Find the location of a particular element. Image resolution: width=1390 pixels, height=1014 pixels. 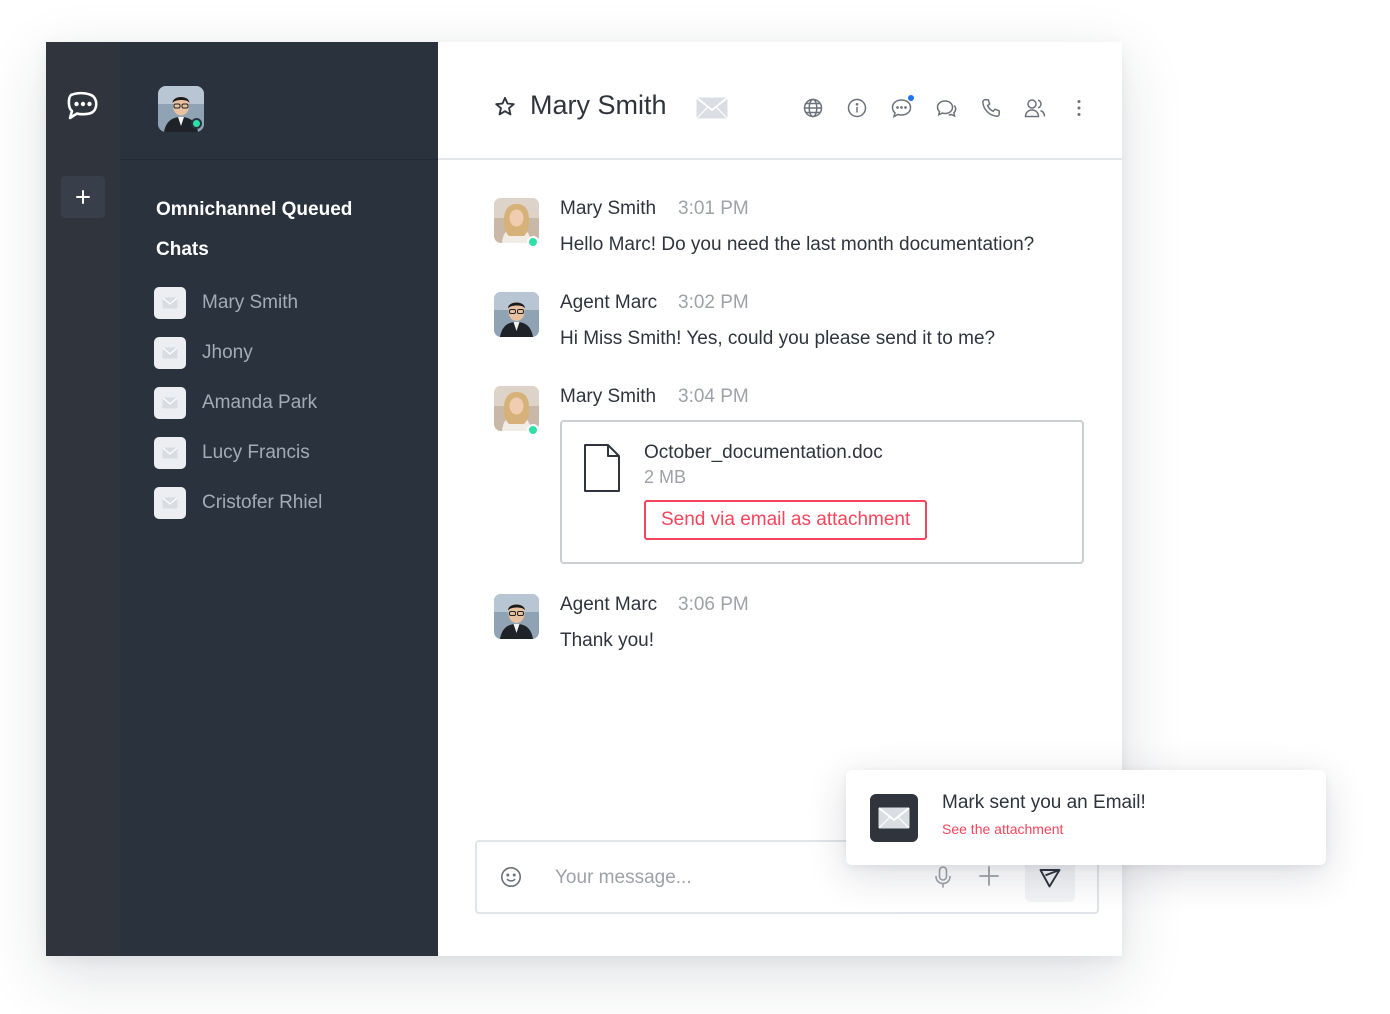

send-icon is located at coordinates (1050, 878).